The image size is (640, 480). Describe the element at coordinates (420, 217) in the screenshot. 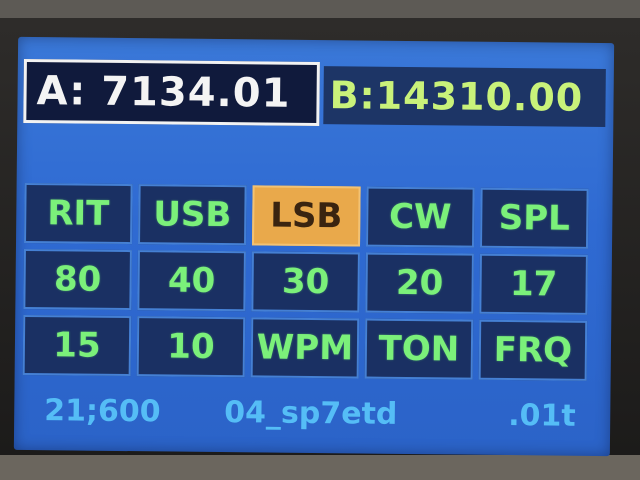

I see `cw-mode-button: CW` at that location.